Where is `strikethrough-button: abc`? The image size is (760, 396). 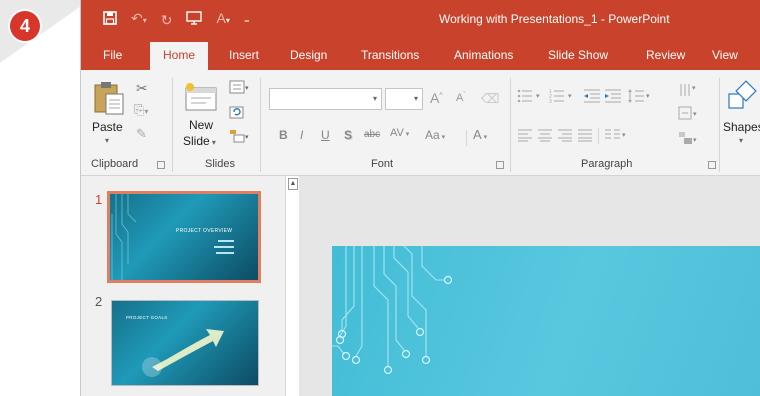
strikethrough-button: abc is located at coordinates (372, 134).